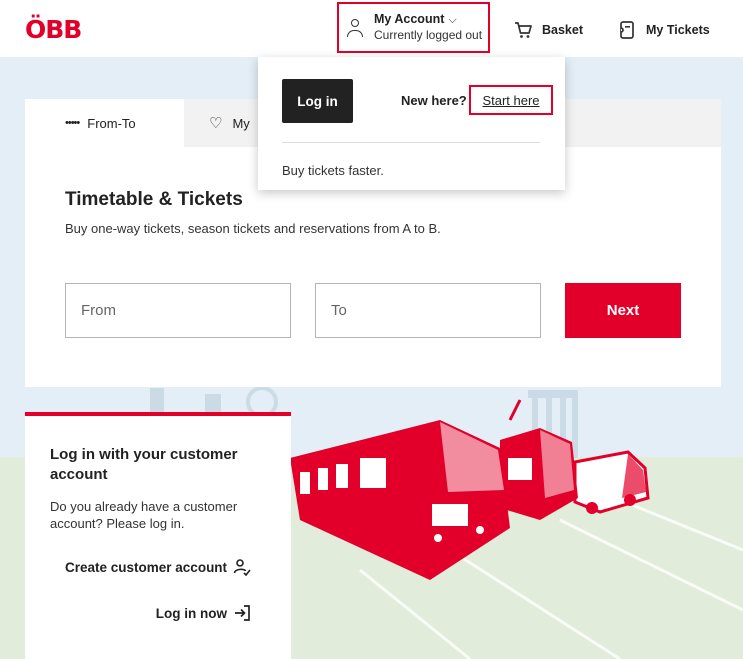  What do you see at coordinates (72, 123) in the screenshot?
I see `route-dots-icon: •••••` at bounding box center [72, 123].